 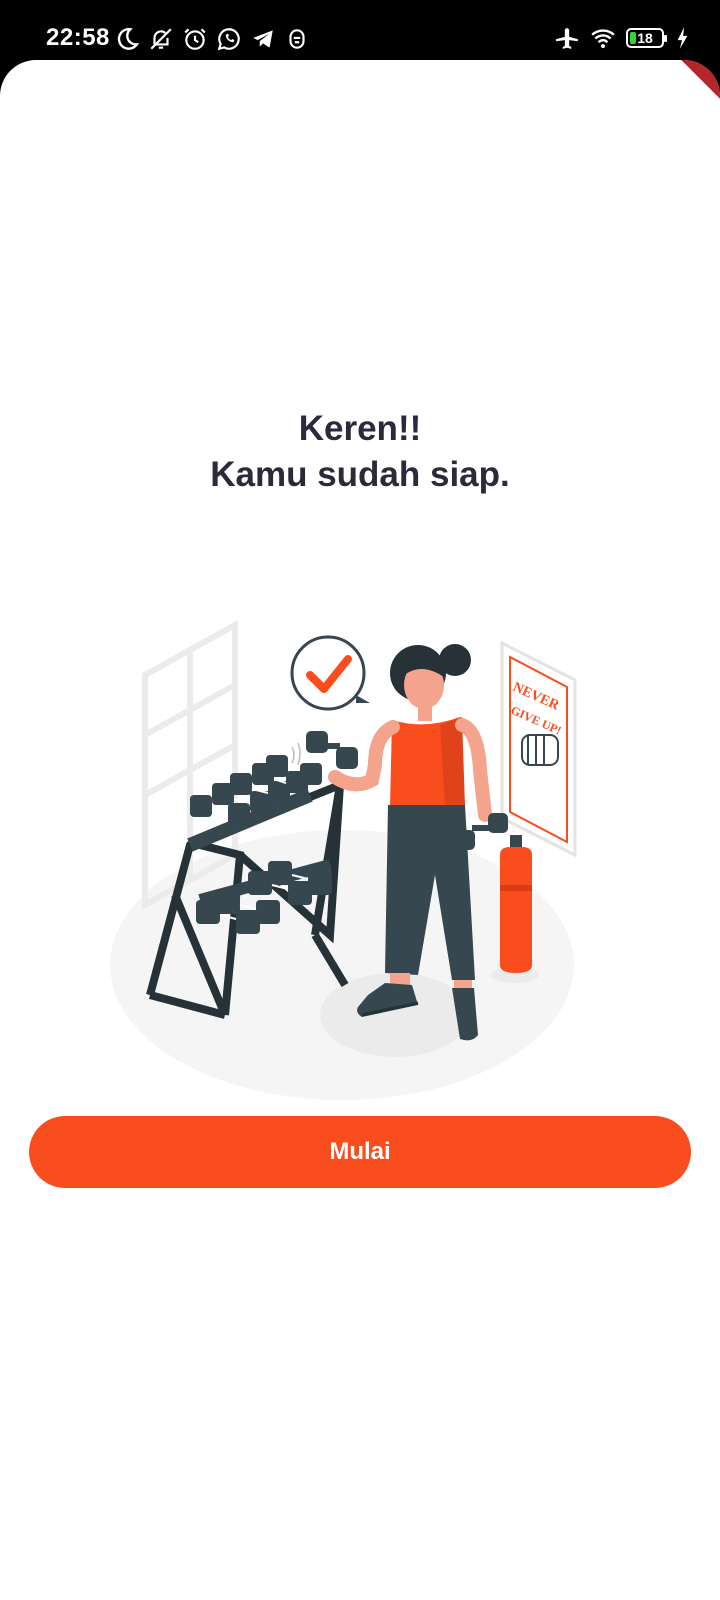 What do you see at coordinates (360, 428) in the screenshot?
I see `title-line-1: Keren!!` at bounding box center [360, 428].